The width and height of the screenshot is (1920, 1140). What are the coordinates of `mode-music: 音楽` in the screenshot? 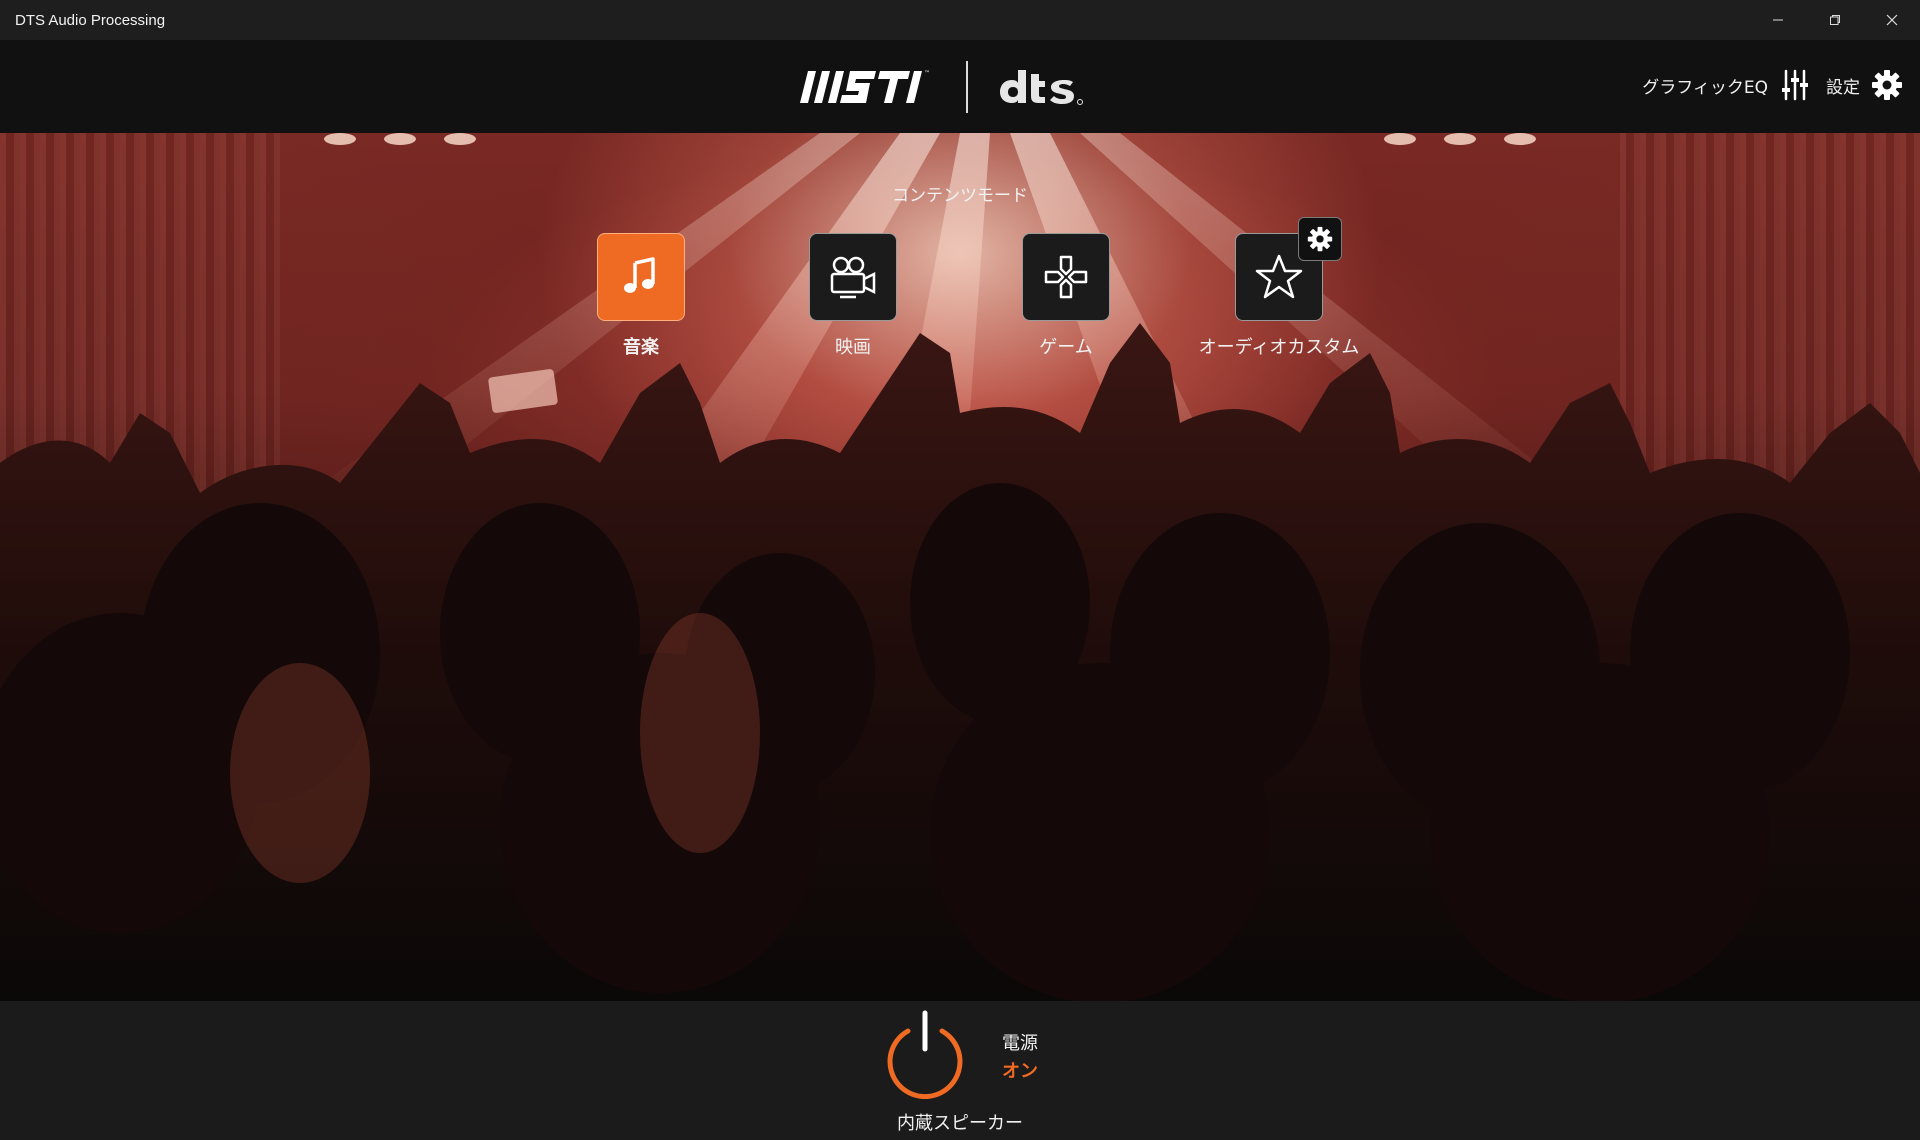 It's located at (641, 296).